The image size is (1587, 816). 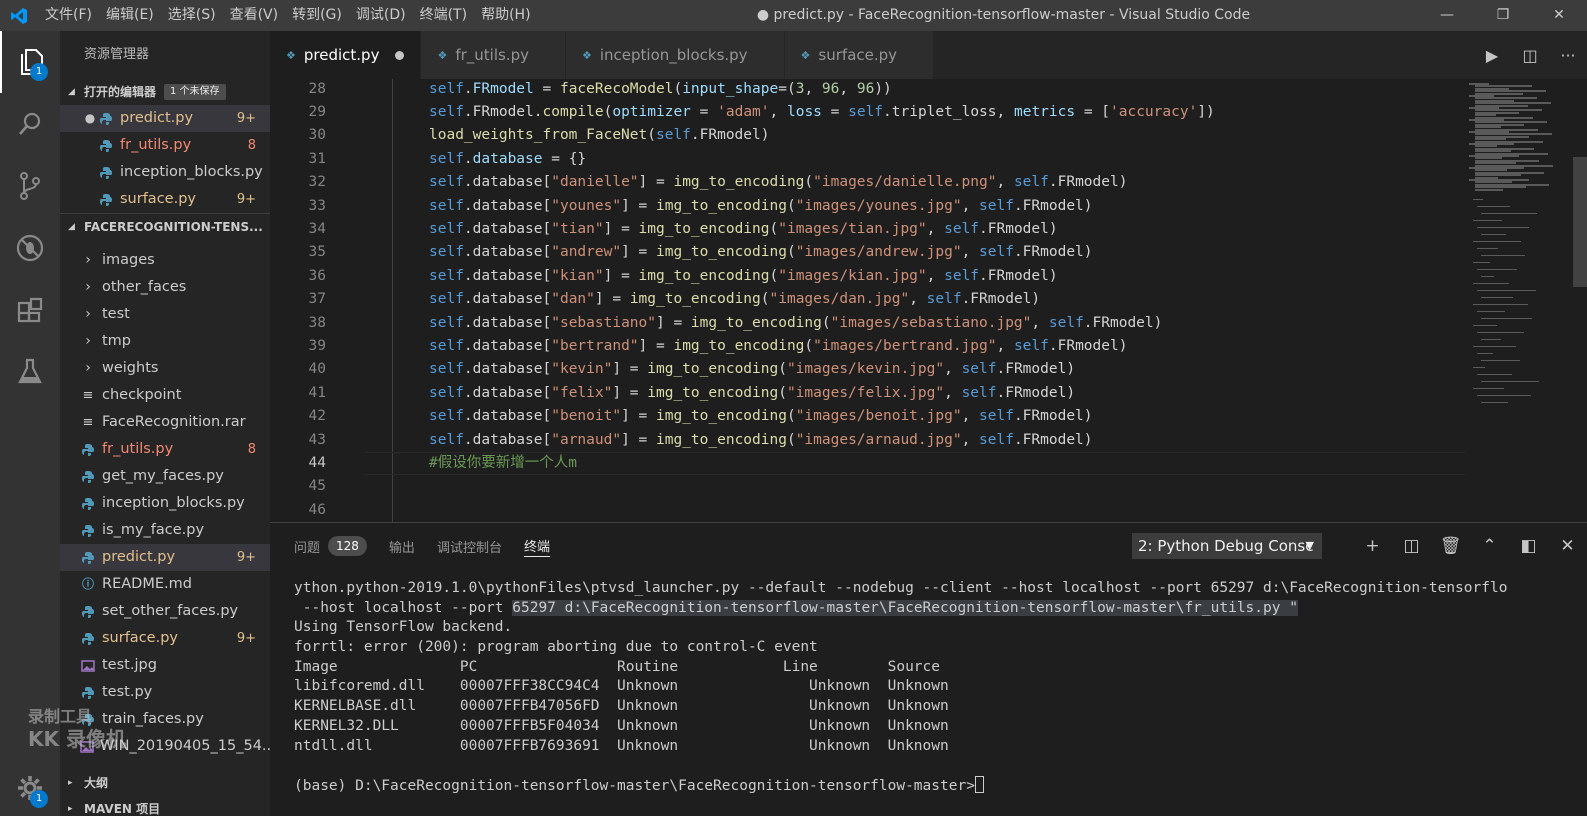 What do you see at coordinates (165, 199) in the screenshot?
I see `open-editor-item: surface.py 9+` at bounding box center [165, 199].